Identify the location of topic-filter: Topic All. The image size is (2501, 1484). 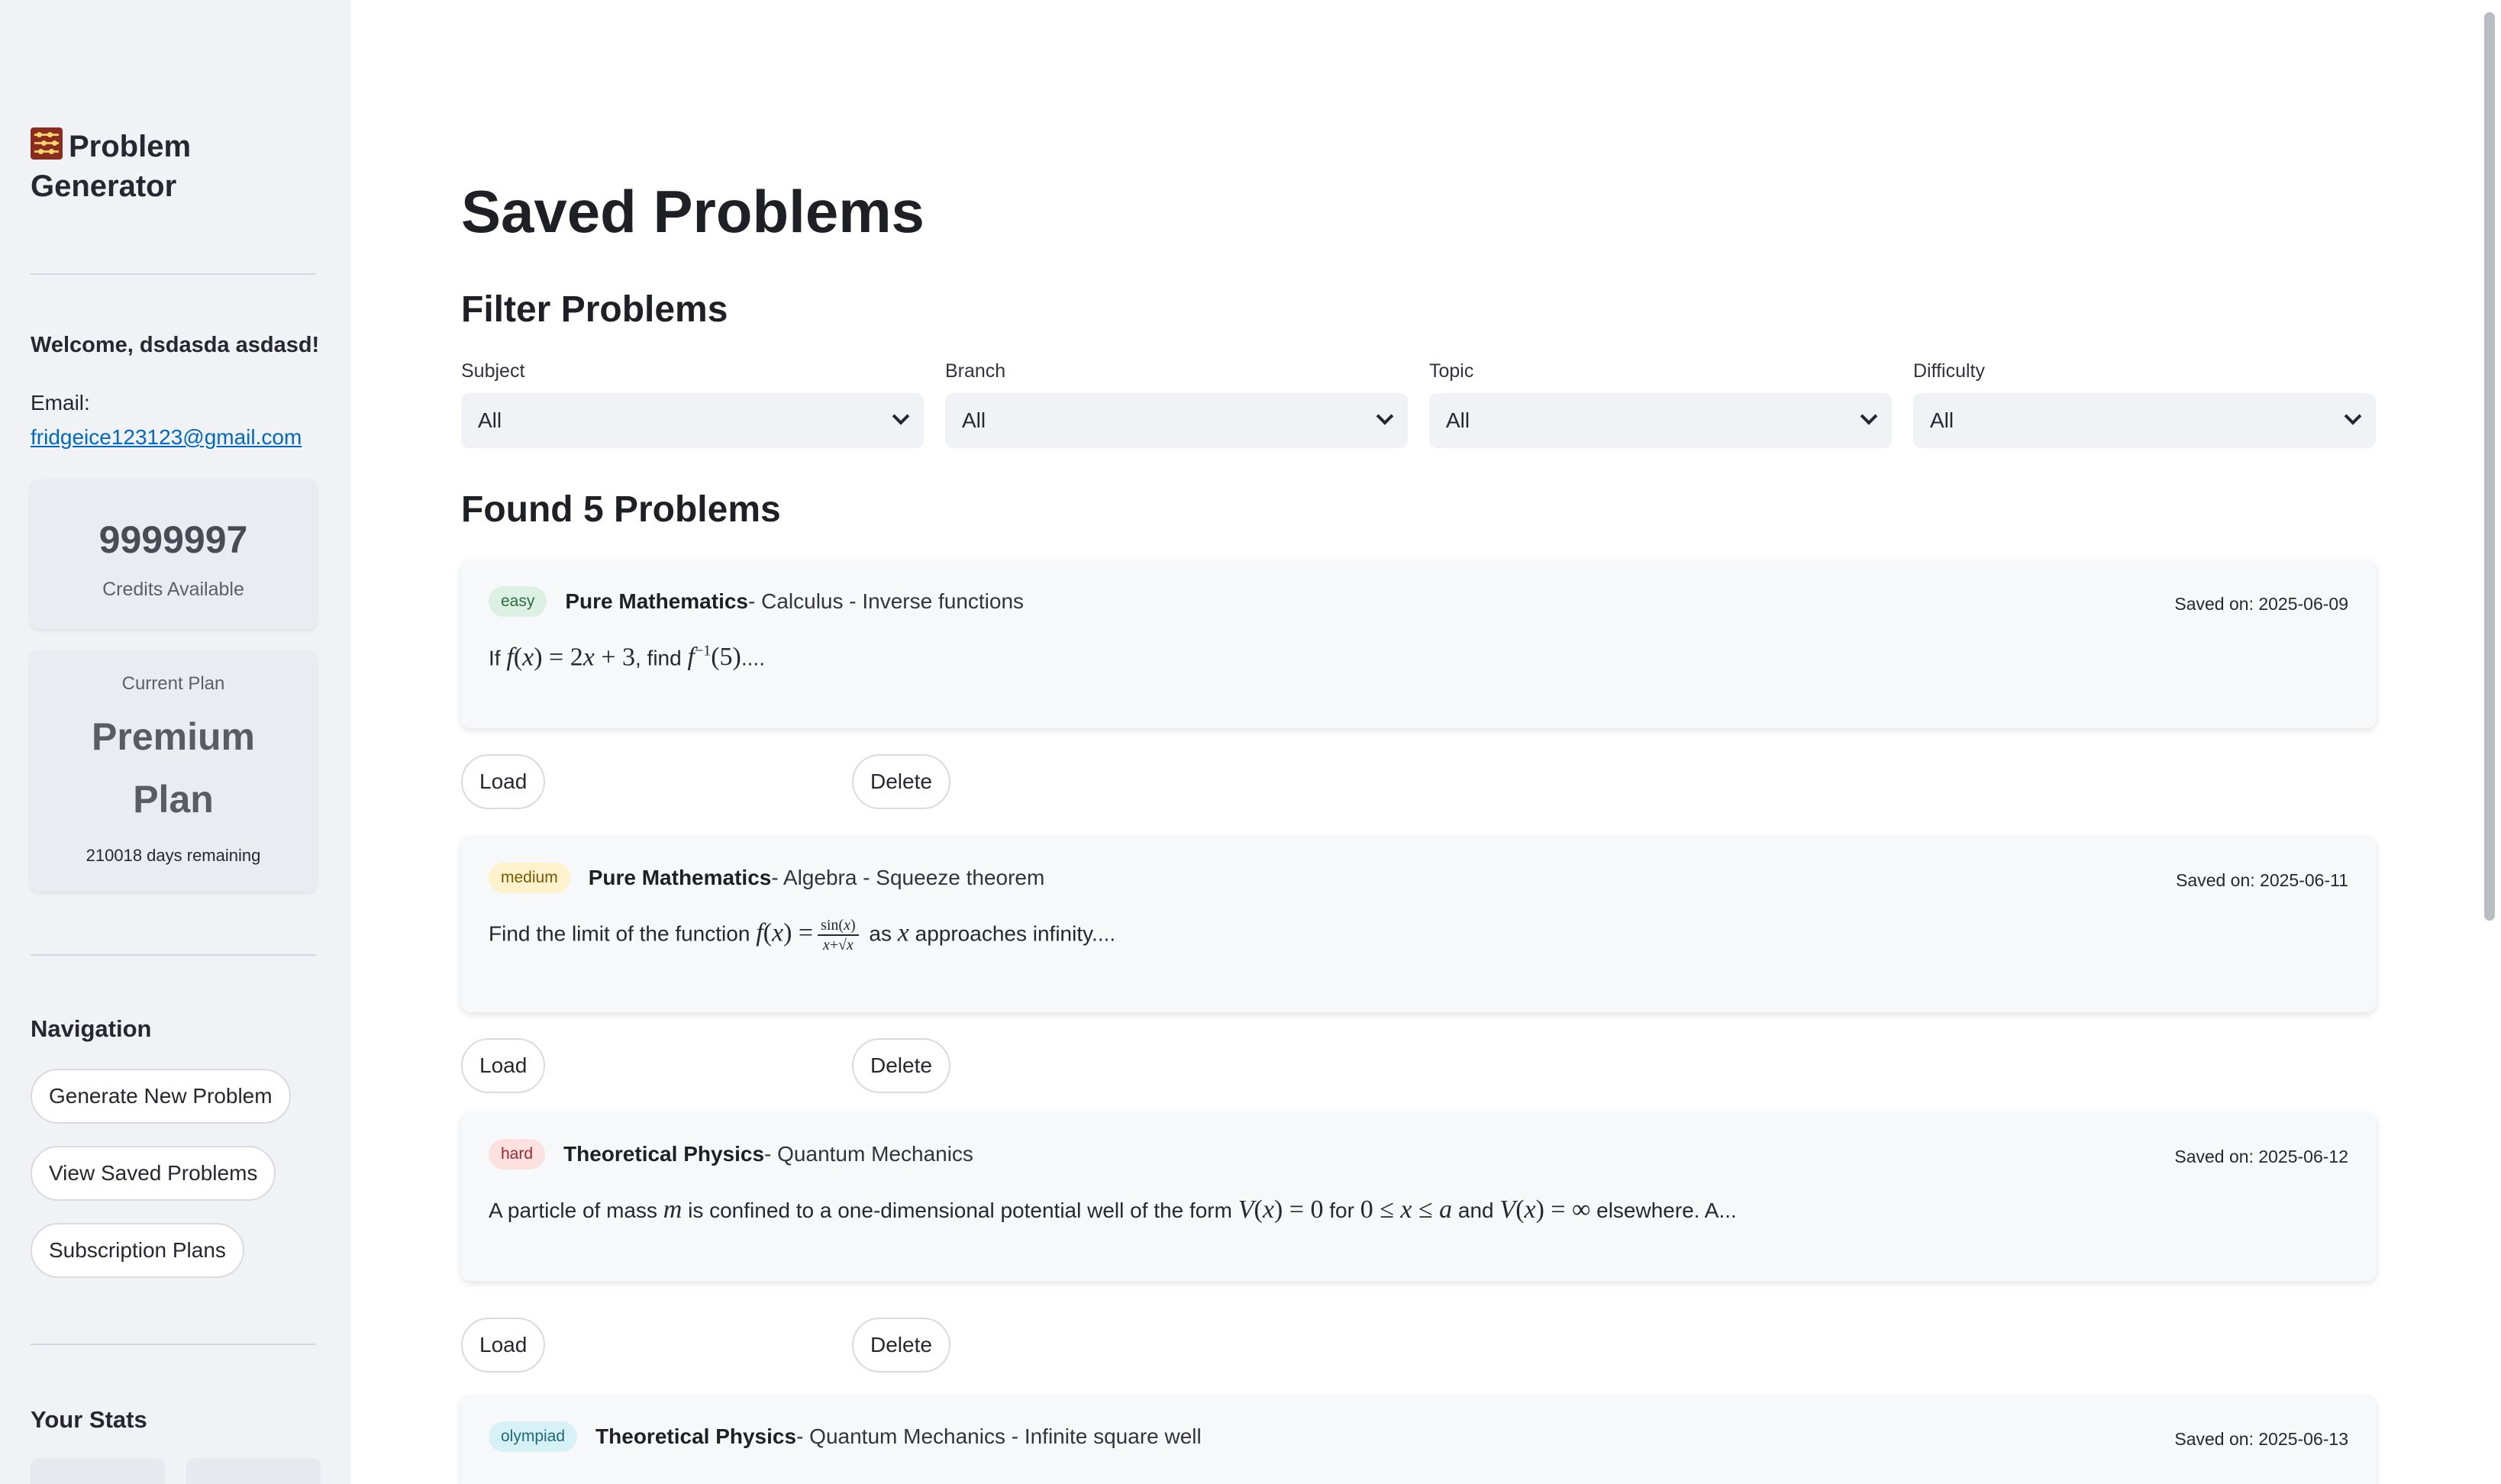
(1661, 404).